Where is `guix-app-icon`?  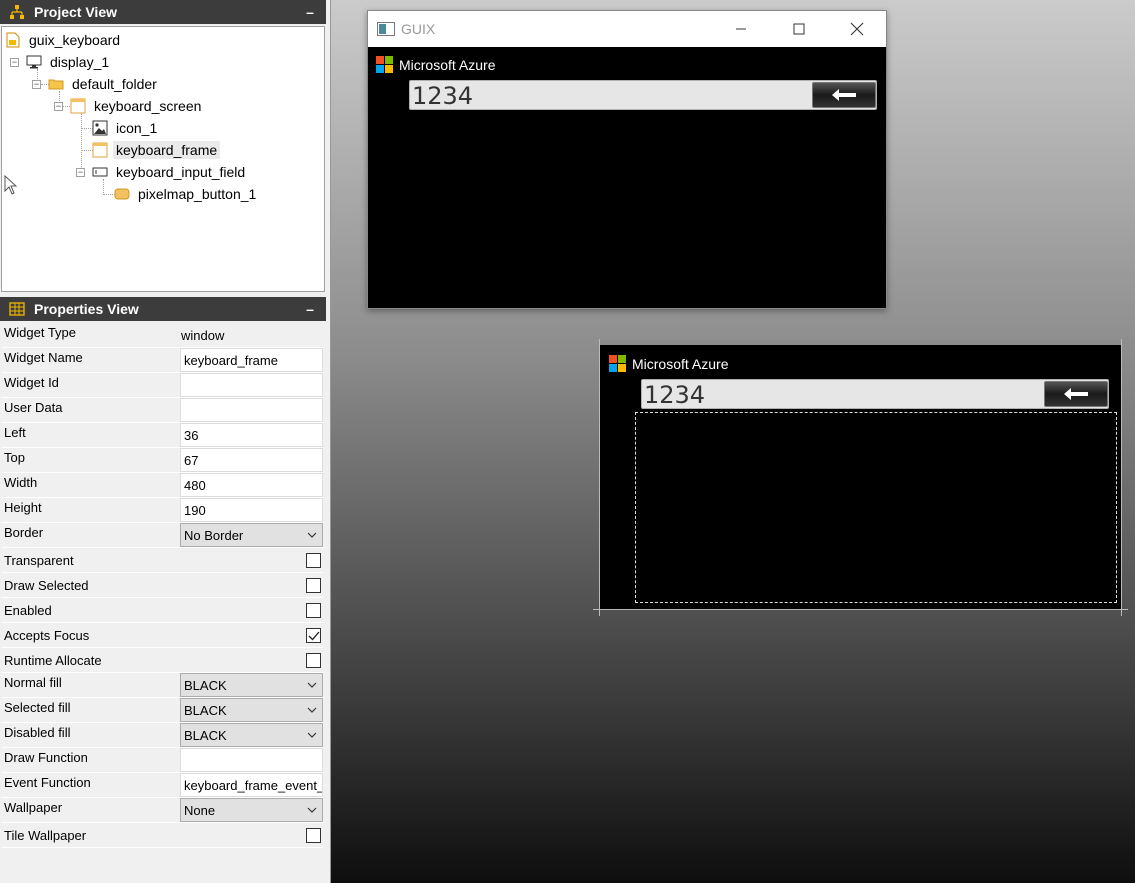 guix-app-icon is located at coordinates (386, 29).